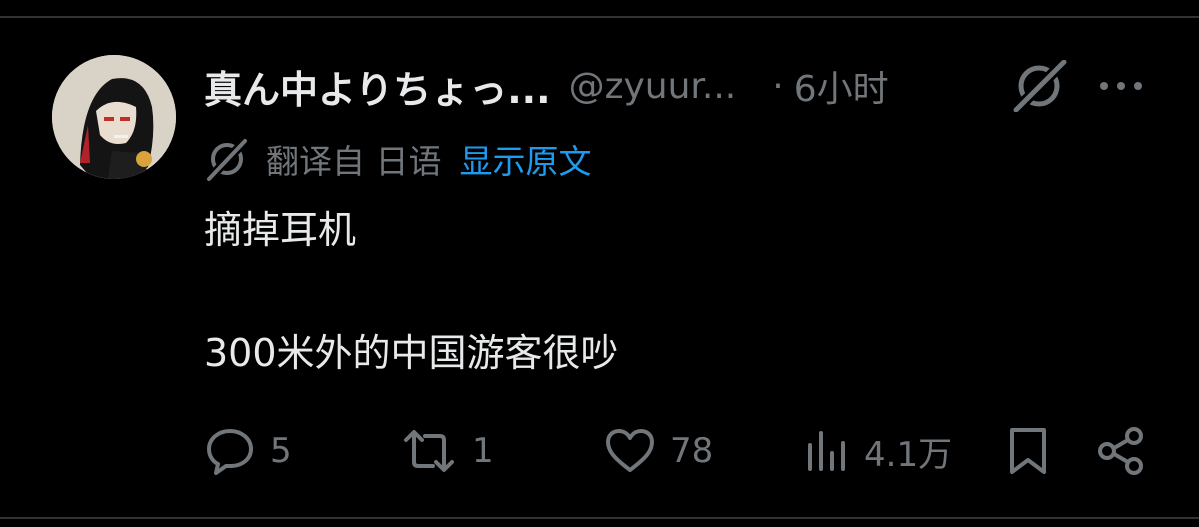  I want to click on like-button: 78, so click(658, 451).